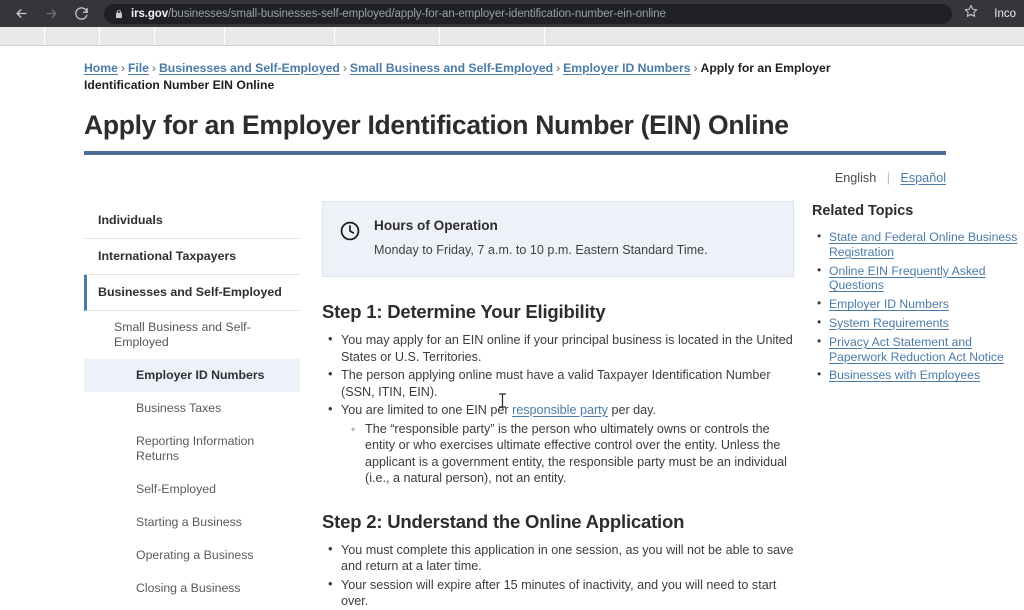 This screenshot has width=1024, height=610. I want to click on reload-icon, so click(81, 13).